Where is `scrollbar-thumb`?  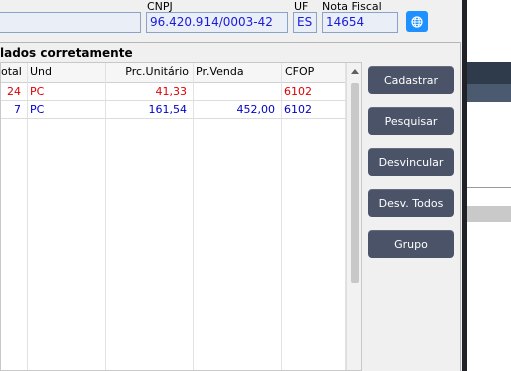
scrollbar-thumb is located at coordinates (355, 183).